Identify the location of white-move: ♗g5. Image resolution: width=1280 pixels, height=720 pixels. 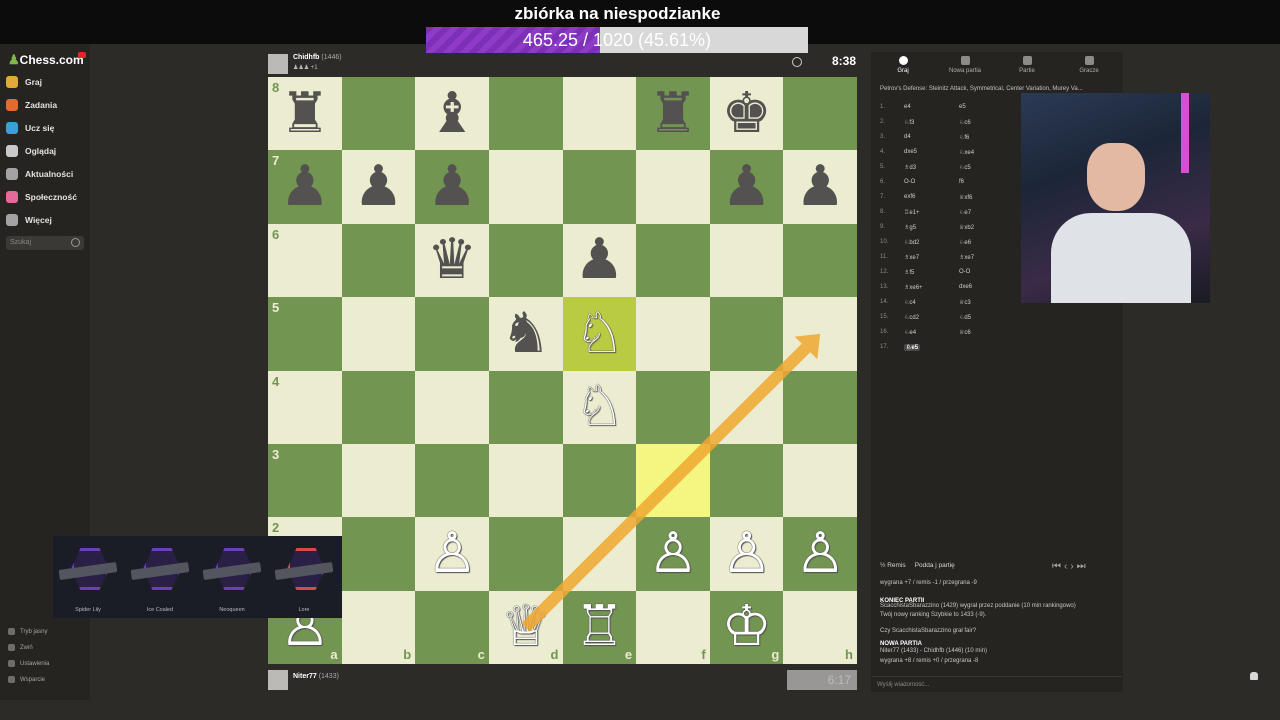
(910, 227).